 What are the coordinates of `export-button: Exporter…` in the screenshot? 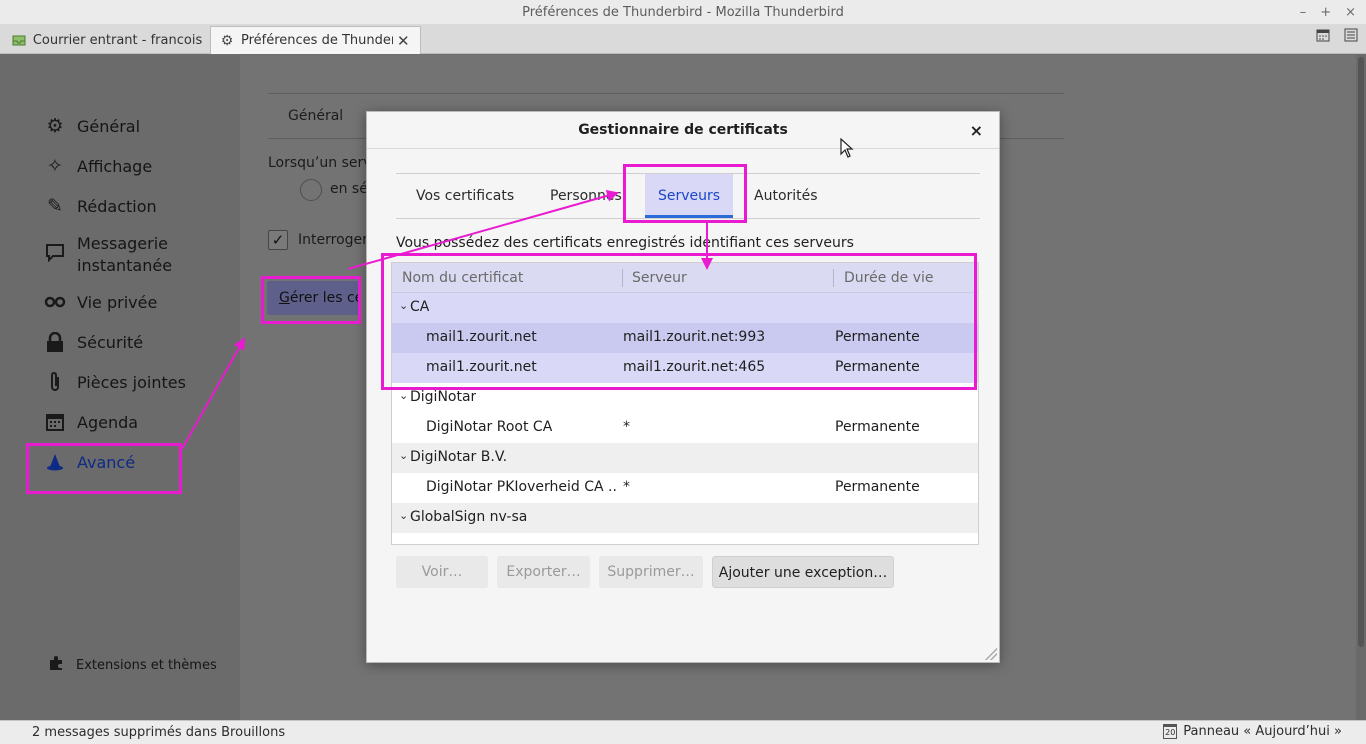 It's located at (543, 572).